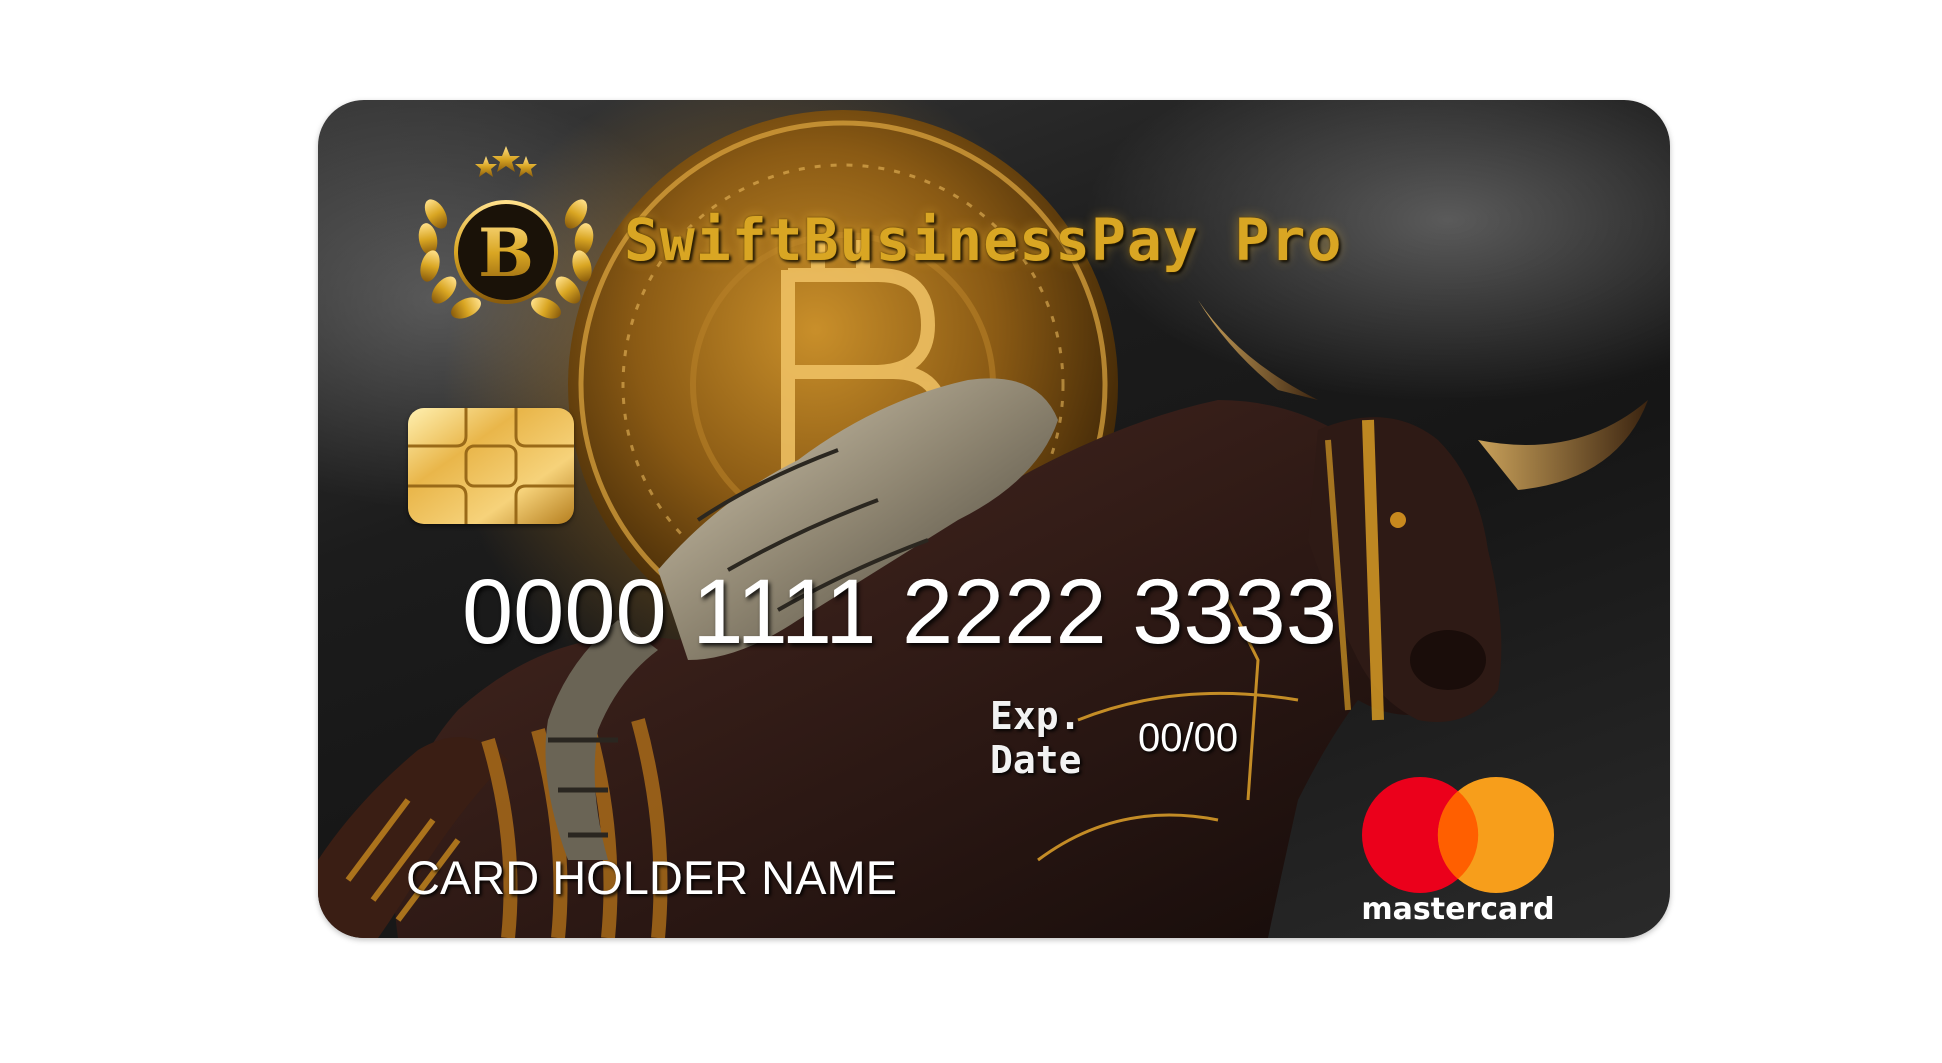  I want to click on emblem-letter: B, so click(506, 253).